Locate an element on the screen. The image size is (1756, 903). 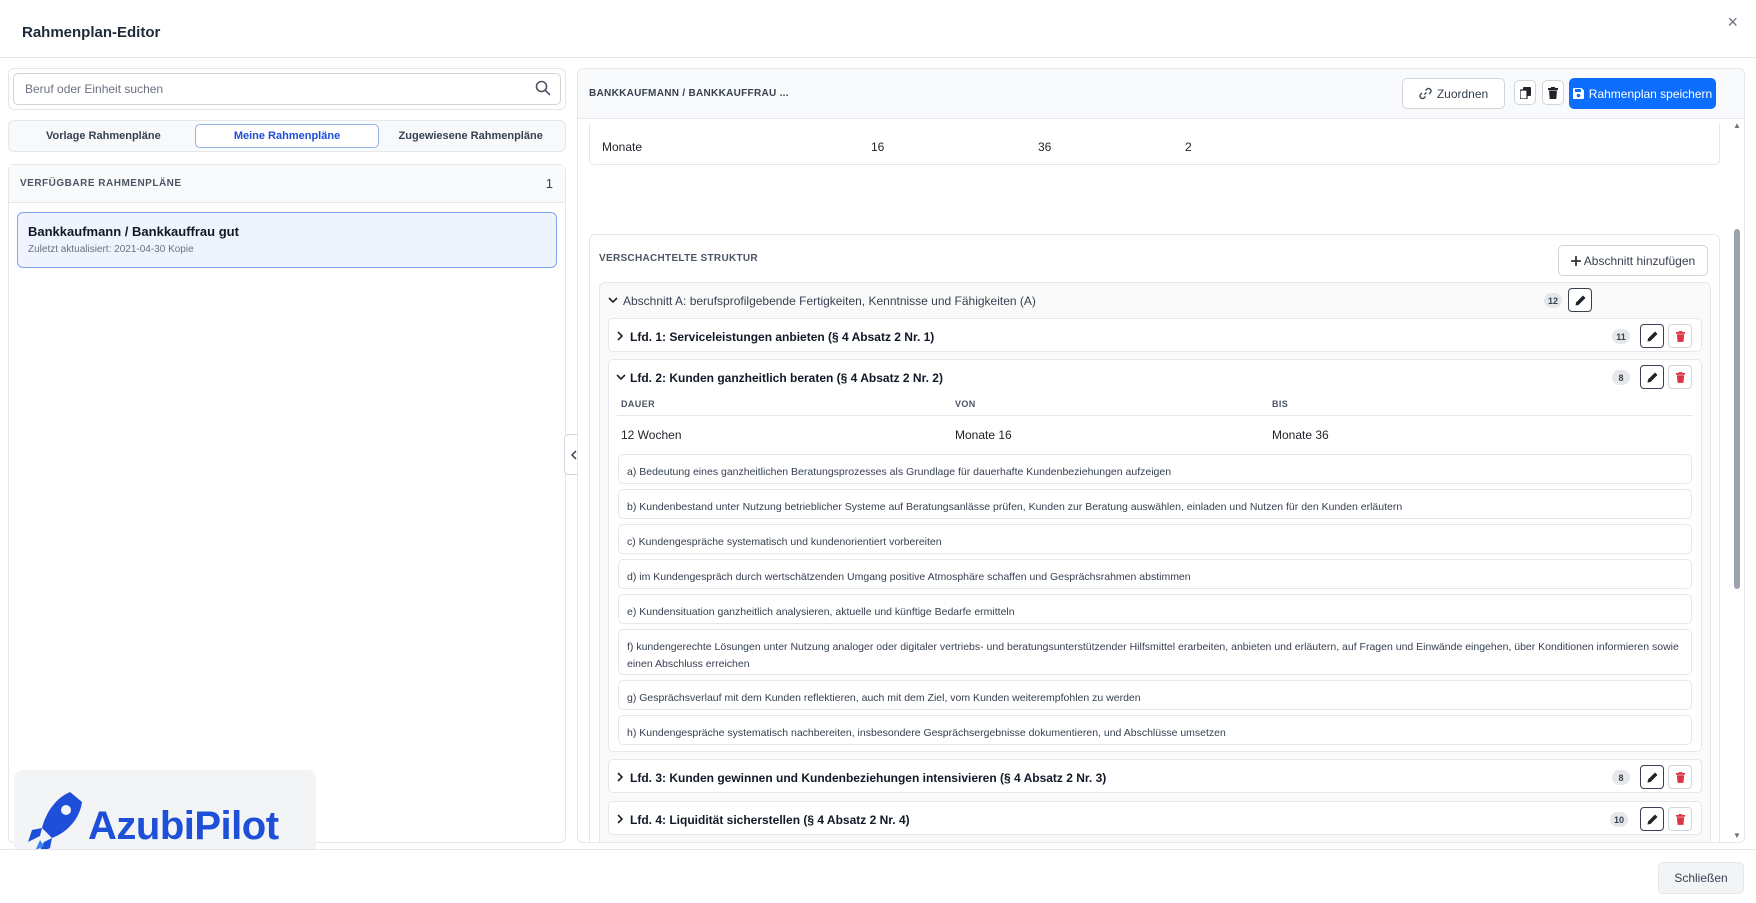
search-box is located at coordinates (287, 89).